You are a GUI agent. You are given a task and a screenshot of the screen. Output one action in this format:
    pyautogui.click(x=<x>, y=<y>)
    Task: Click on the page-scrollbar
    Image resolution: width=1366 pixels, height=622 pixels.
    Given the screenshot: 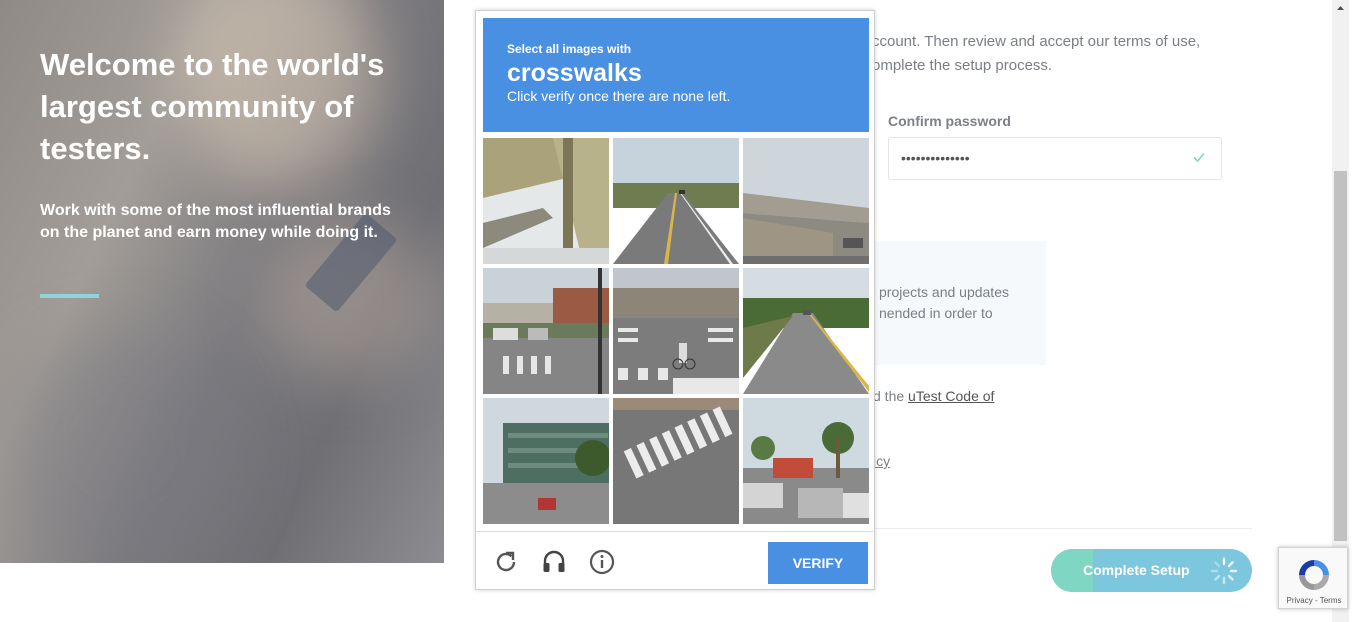 What is the action you would take?
    pyautogui.click(x=1340, y=311)
    